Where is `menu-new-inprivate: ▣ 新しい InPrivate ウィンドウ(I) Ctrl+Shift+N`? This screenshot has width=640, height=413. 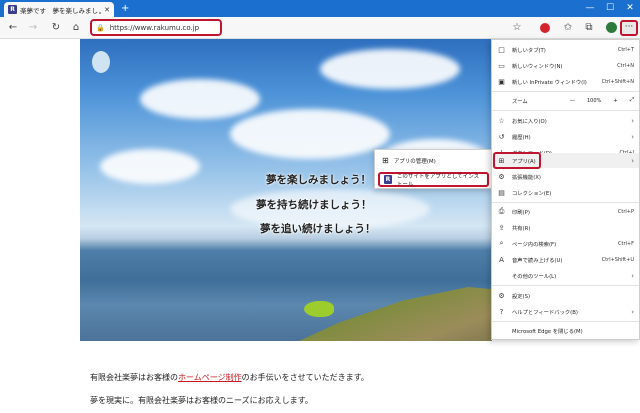 menu-new-inprivate: ▣ 新しい InPrivate ウィンドウ(I) Ctrl+Shift+N is located at coordinates (565, 81).